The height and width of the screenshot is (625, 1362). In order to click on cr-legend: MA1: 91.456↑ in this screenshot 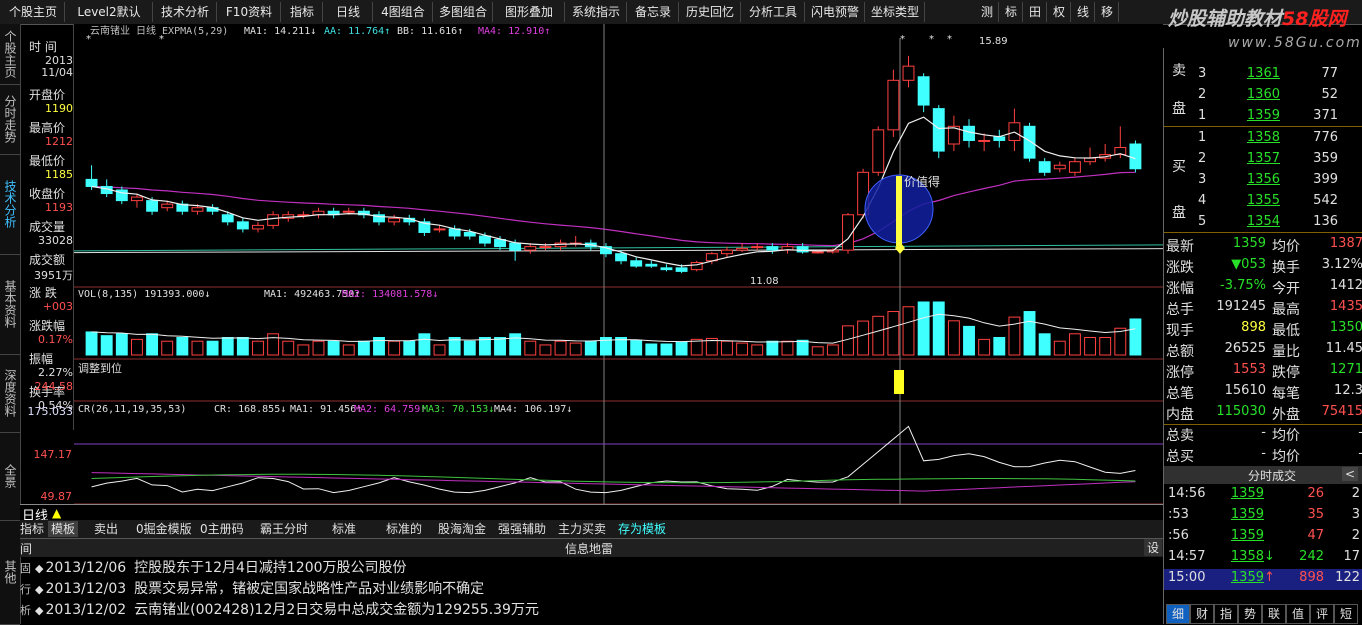, I will do `click(326, 409)`.